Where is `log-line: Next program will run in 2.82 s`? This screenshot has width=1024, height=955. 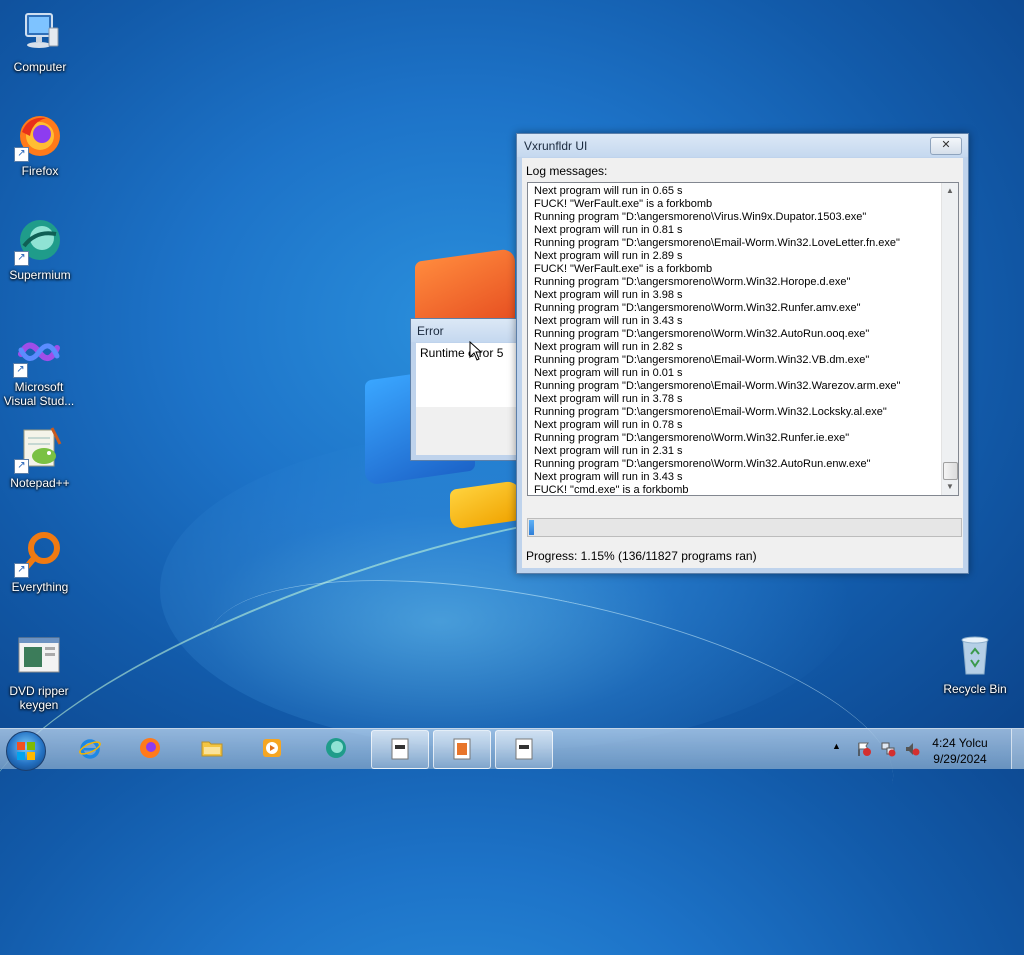 log-line: Next program will run in 2.82 s is located at coordinates (608, 347).